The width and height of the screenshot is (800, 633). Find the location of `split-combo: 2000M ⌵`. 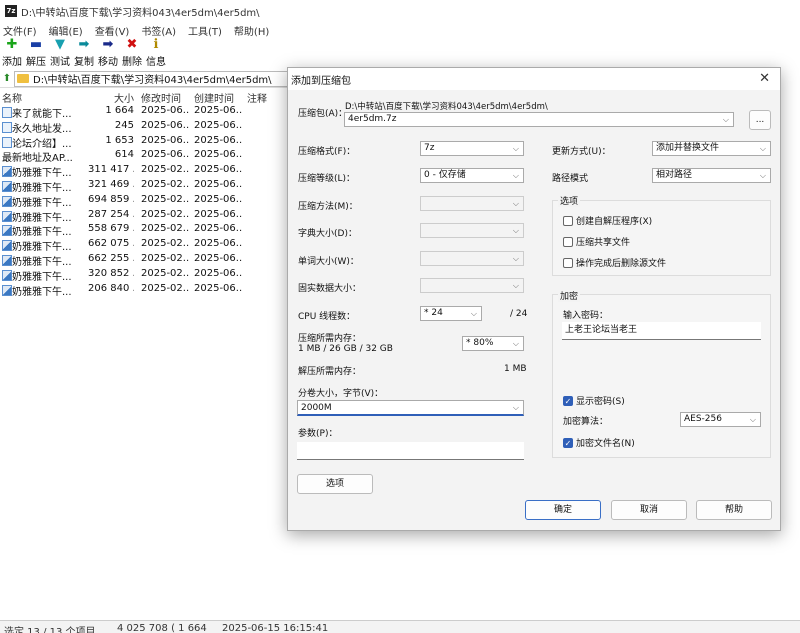

split-combo: 2000M ⌵ is located at coordinates (410, 408).